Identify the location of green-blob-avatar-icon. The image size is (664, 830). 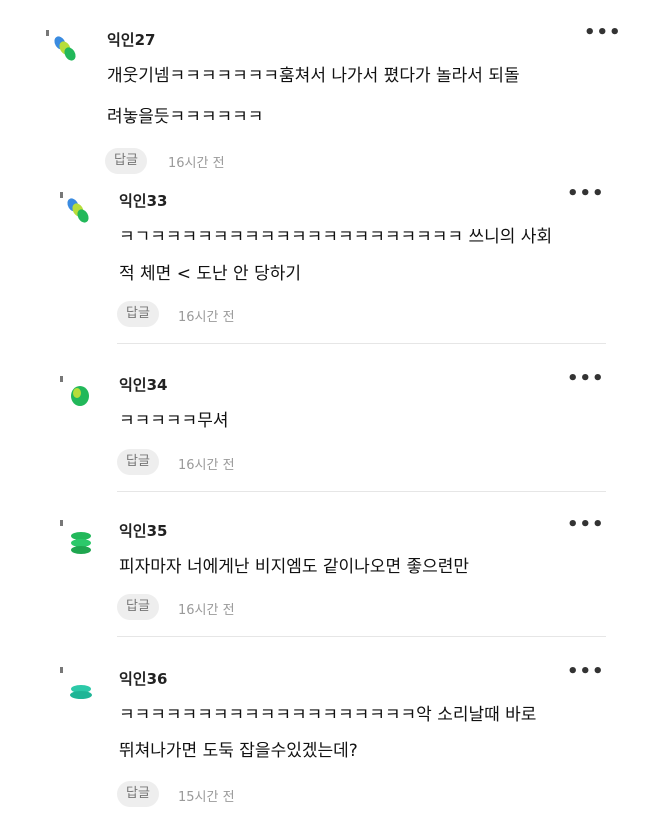
(77, 394).